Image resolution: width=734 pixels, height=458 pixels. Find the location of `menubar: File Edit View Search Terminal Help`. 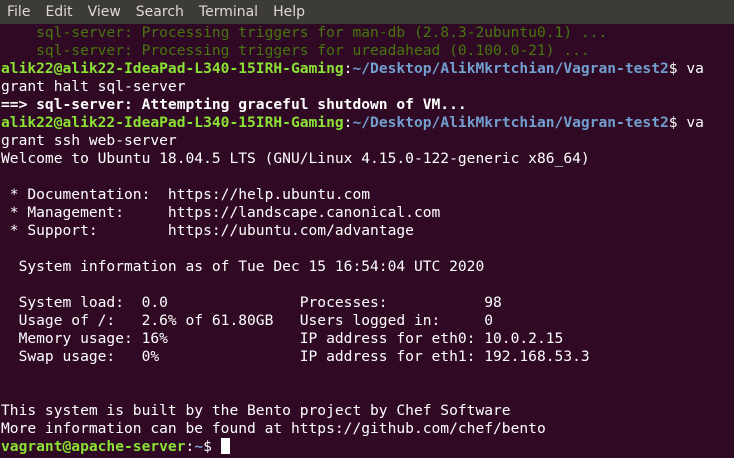

menubar: File Edit View Search Terminal Help is located at coordinates (367, 12).